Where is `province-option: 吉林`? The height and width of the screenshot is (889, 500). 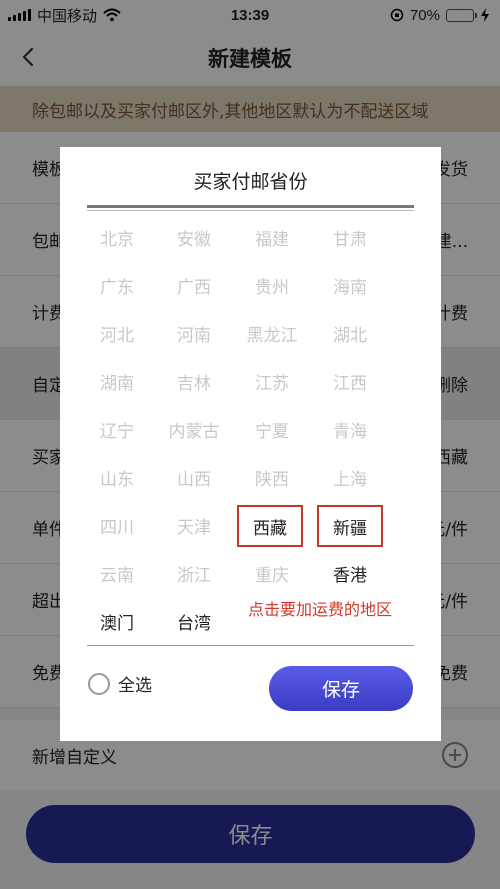 province-option: 吉林 is located at coordinates (194, 381).